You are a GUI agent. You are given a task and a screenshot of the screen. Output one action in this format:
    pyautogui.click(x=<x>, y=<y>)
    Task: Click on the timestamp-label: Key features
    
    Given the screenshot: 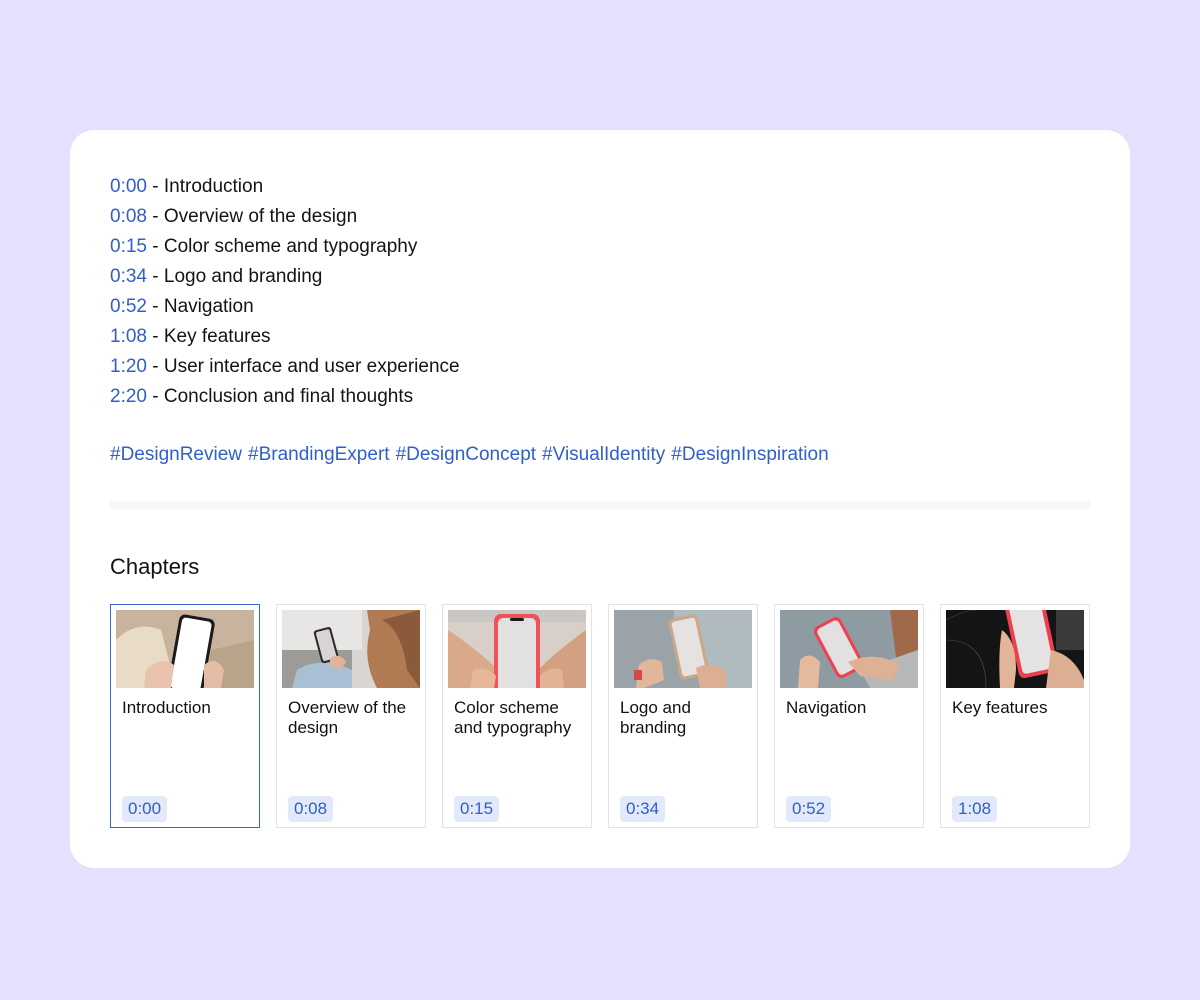 What is the action you would take?
    pyautogui.click(x=217, y=336)
    